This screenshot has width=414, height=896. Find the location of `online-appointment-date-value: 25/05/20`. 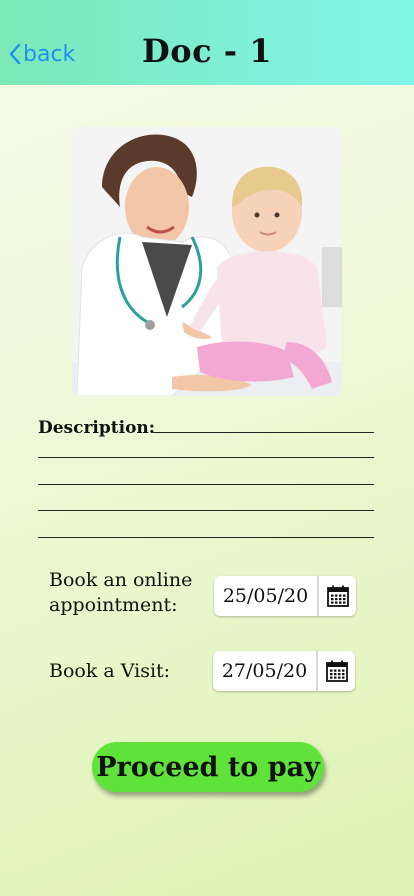

online-appointment-date-value: 25/05/20 is located at coordinates (266, 596).